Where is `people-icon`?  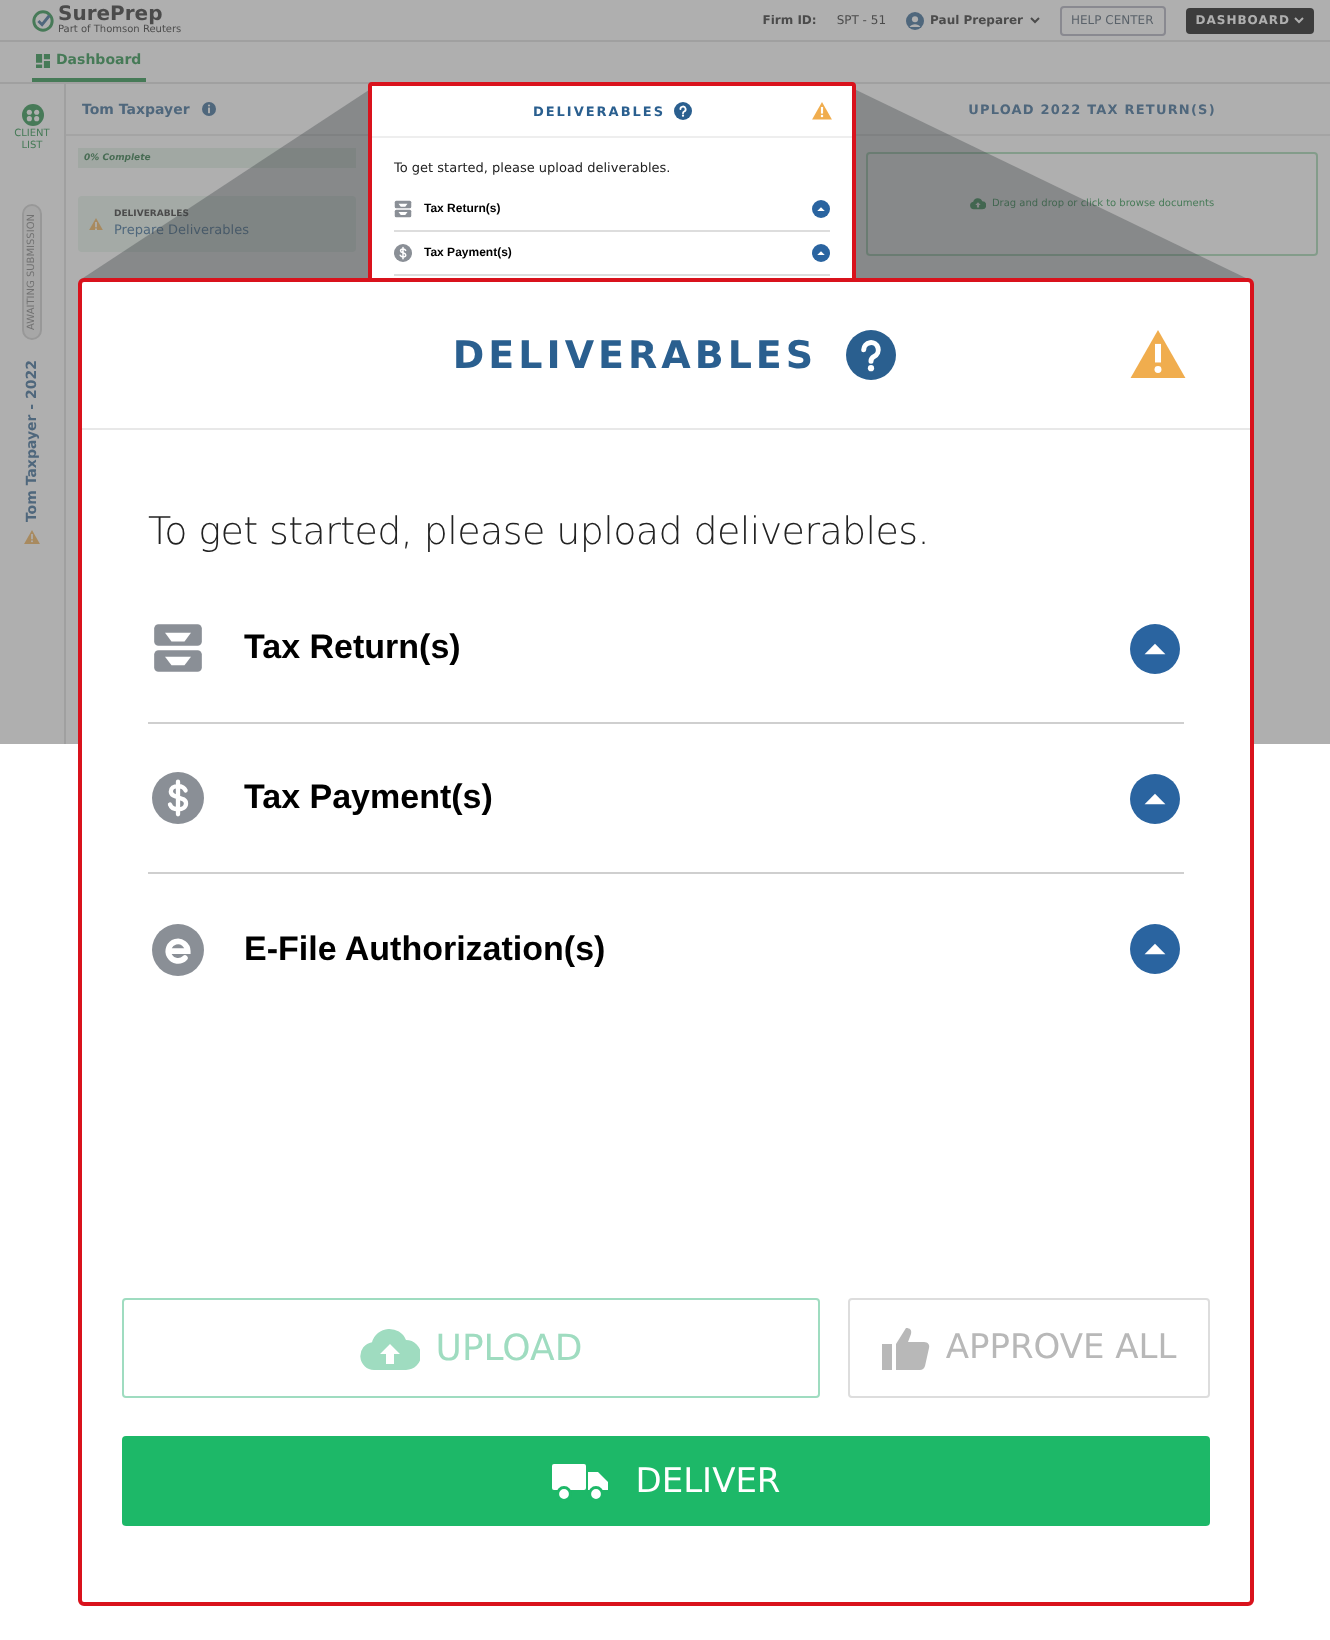 people-icon is located at coordinates (32, 115).